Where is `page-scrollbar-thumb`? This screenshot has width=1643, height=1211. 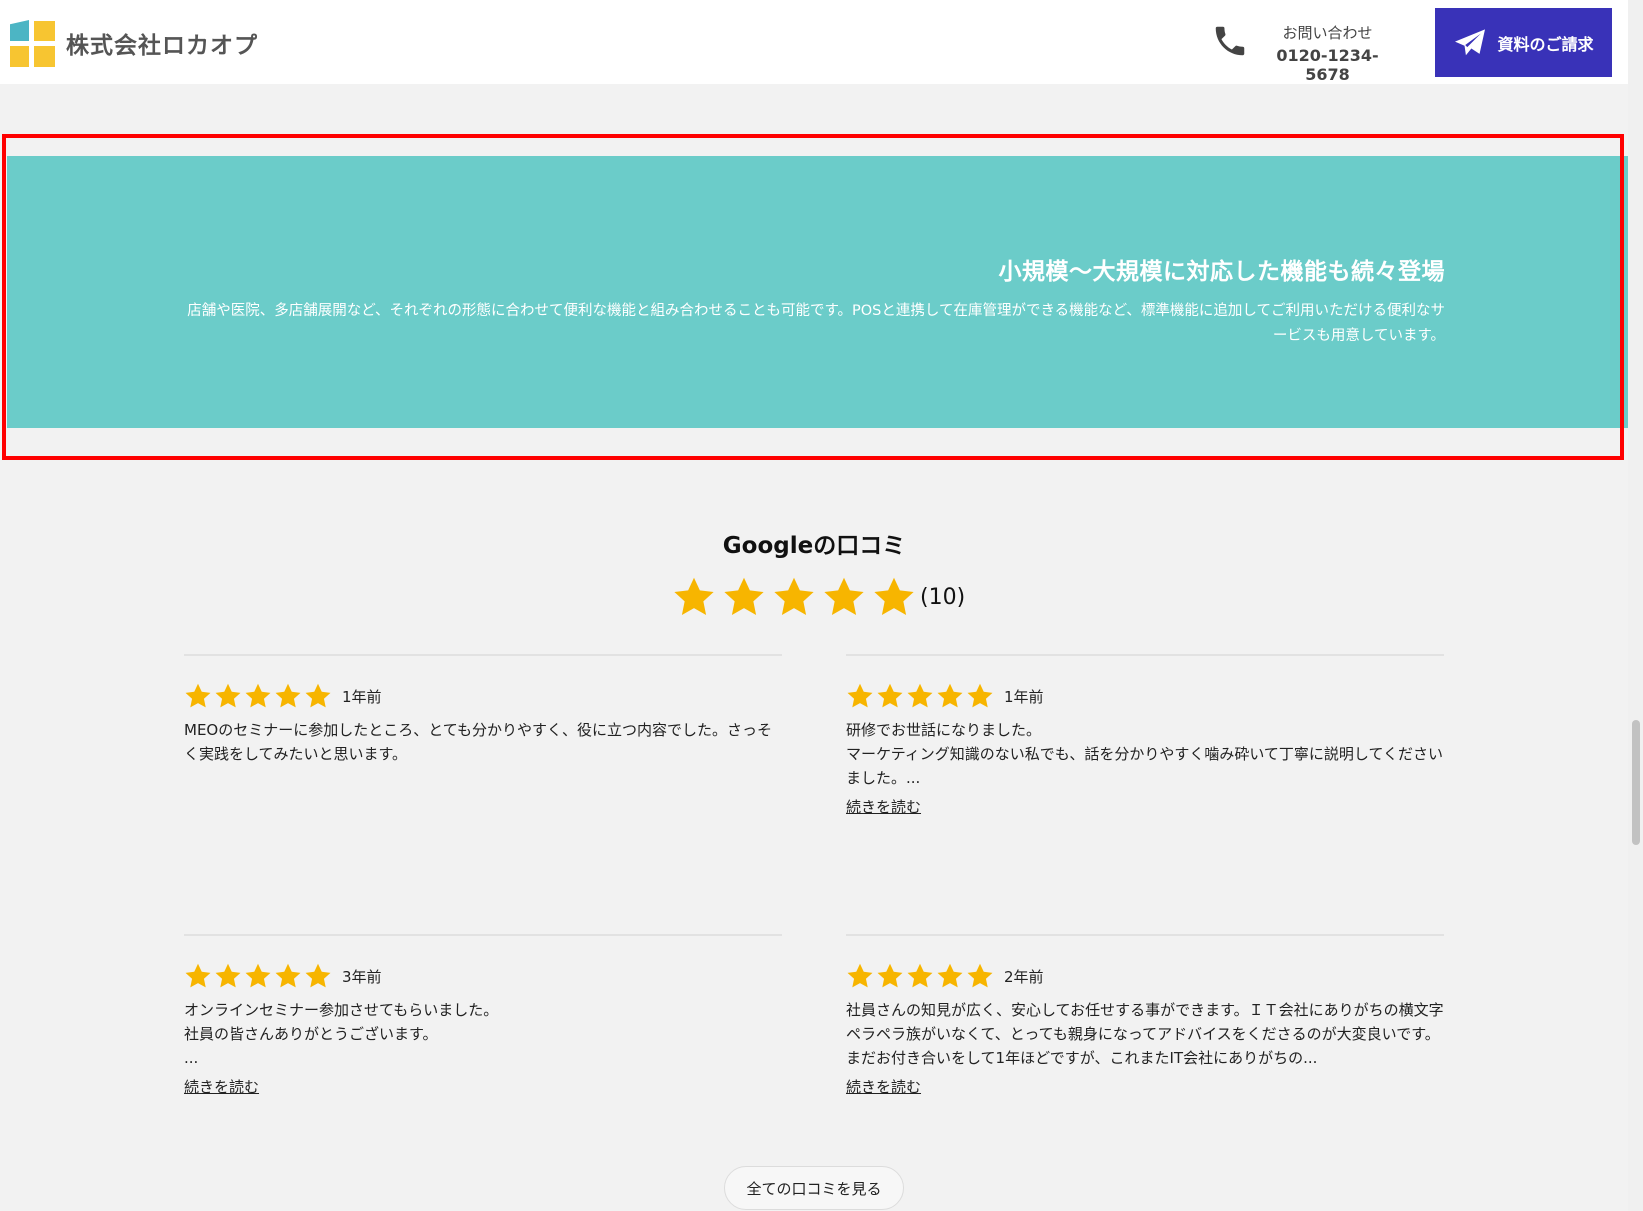
page-scrollbar-thumb is located at coordinates (1636, 782).